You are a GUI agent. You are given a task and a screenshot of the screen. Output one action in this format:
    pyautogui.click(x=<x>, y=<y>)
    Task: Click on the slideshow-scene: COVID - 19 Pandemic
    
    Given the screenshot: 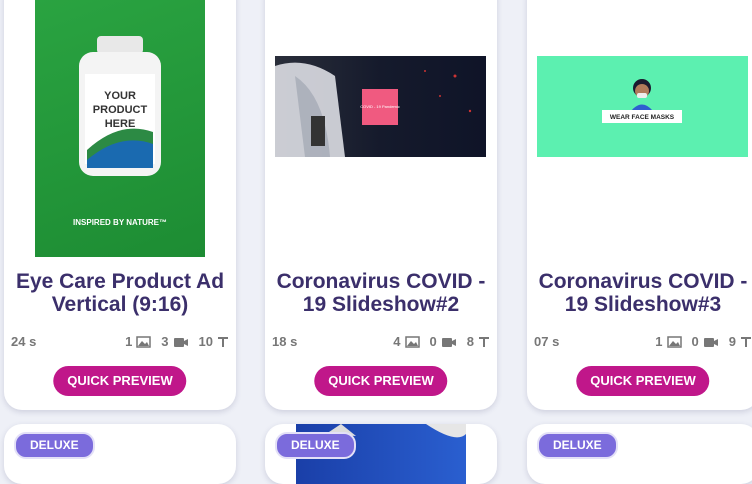 What is the action you would take?
    pyautogui.click(x=373, y=109)
    